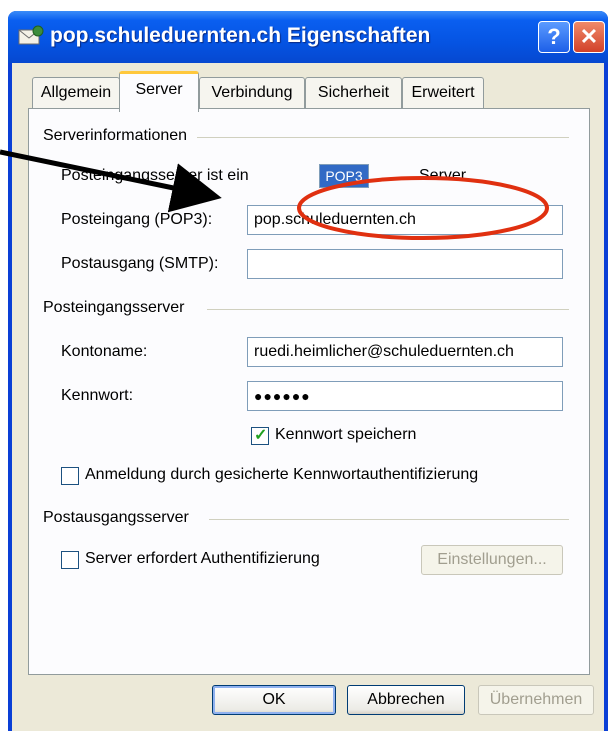  Describe the element at coordinates (405, 352) in the screenshot. I see `account-name-field: ruedi.heimlicher@schuleduernten.ch` at that location.